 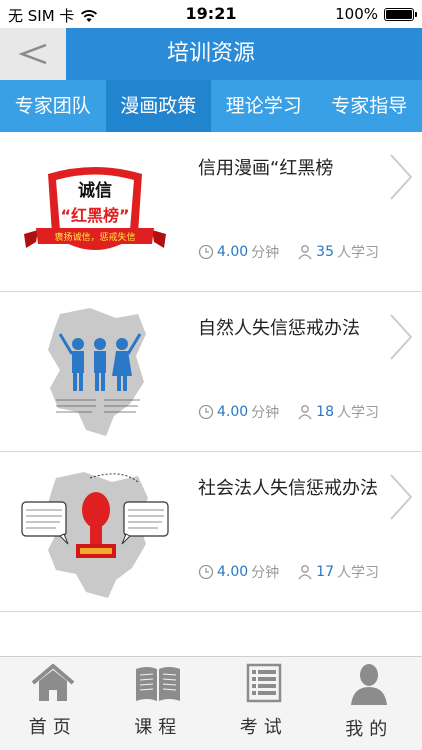 What do you see at coordinates (263, 683) in the screenshot?
I see `exam-list-icon` at bounding box center [263, 683].